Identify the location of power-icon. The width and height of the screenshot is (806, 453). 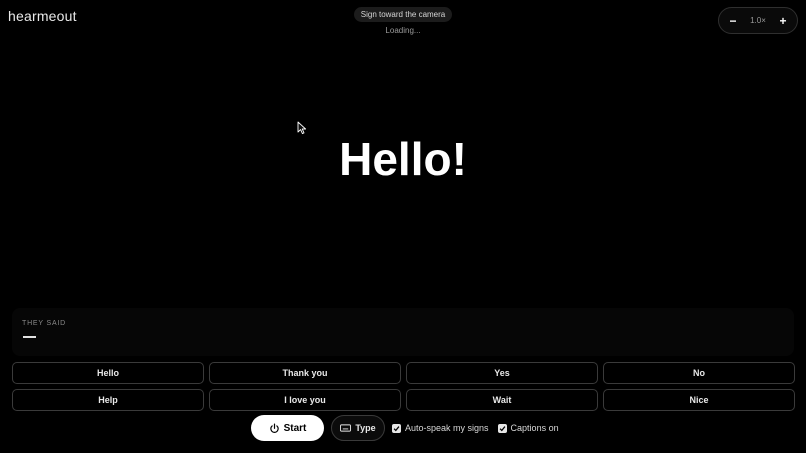
(274, 428).